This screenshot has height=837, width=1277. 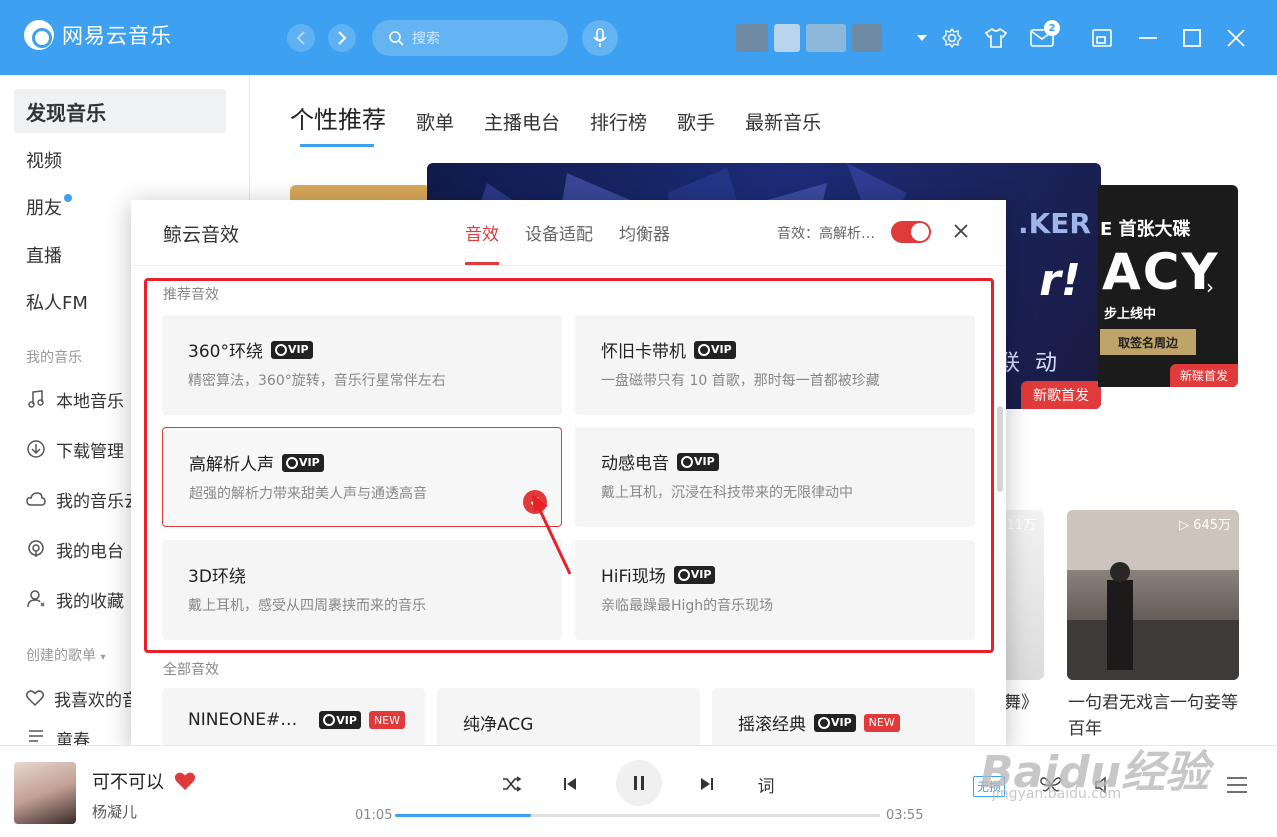 What do you see at coordinates (1145, 229) in the screenshot?
I see `banner-right-title: E 首张大碟` at bounding box center [1145, 229].